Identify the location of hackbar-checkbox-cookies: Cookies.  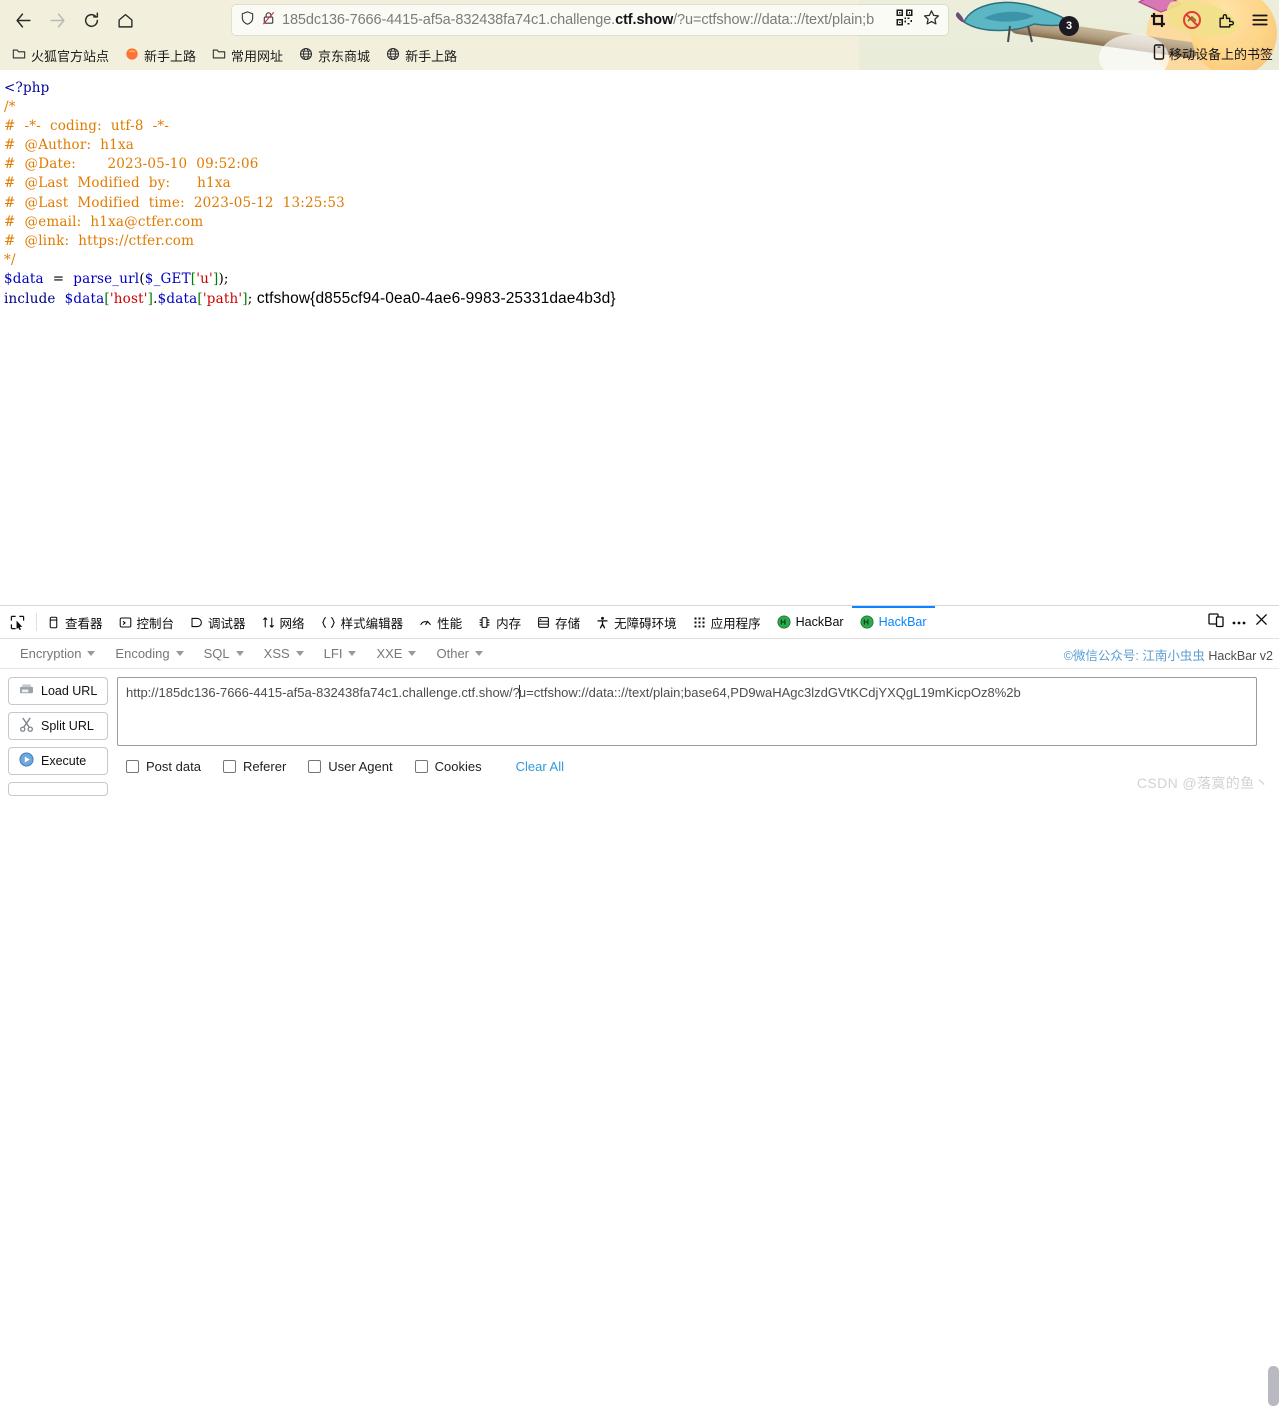
(448, 766).